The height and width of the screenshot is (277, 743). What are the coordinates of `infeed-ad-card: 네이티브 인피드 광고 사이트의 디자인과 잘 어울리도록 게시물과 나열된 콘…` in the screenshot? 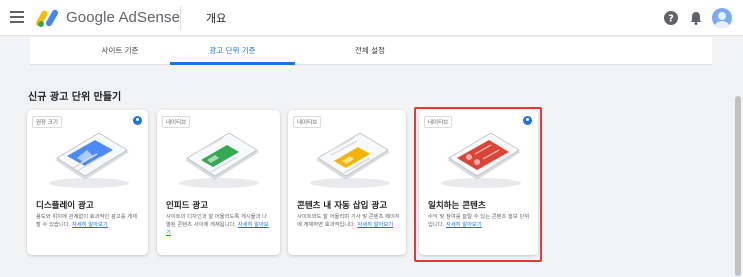 It's located at (218, 182).